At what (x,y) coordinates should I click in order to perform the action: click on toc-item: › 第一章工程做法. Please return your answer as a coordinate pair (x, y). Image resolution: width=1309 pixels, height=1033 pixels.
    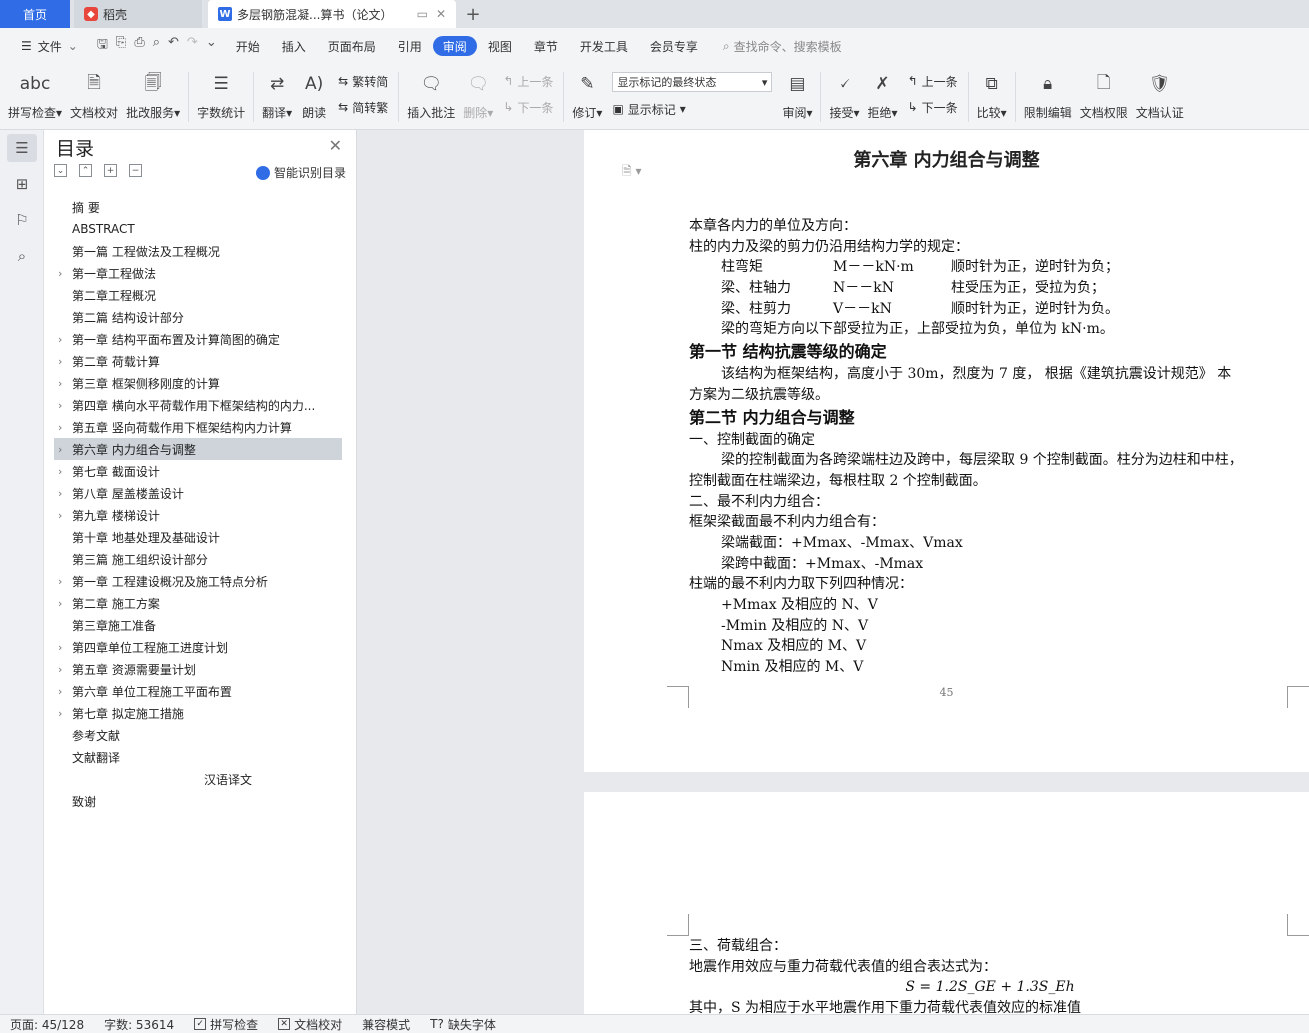
    Looking at the image, I should click on (198, 273).